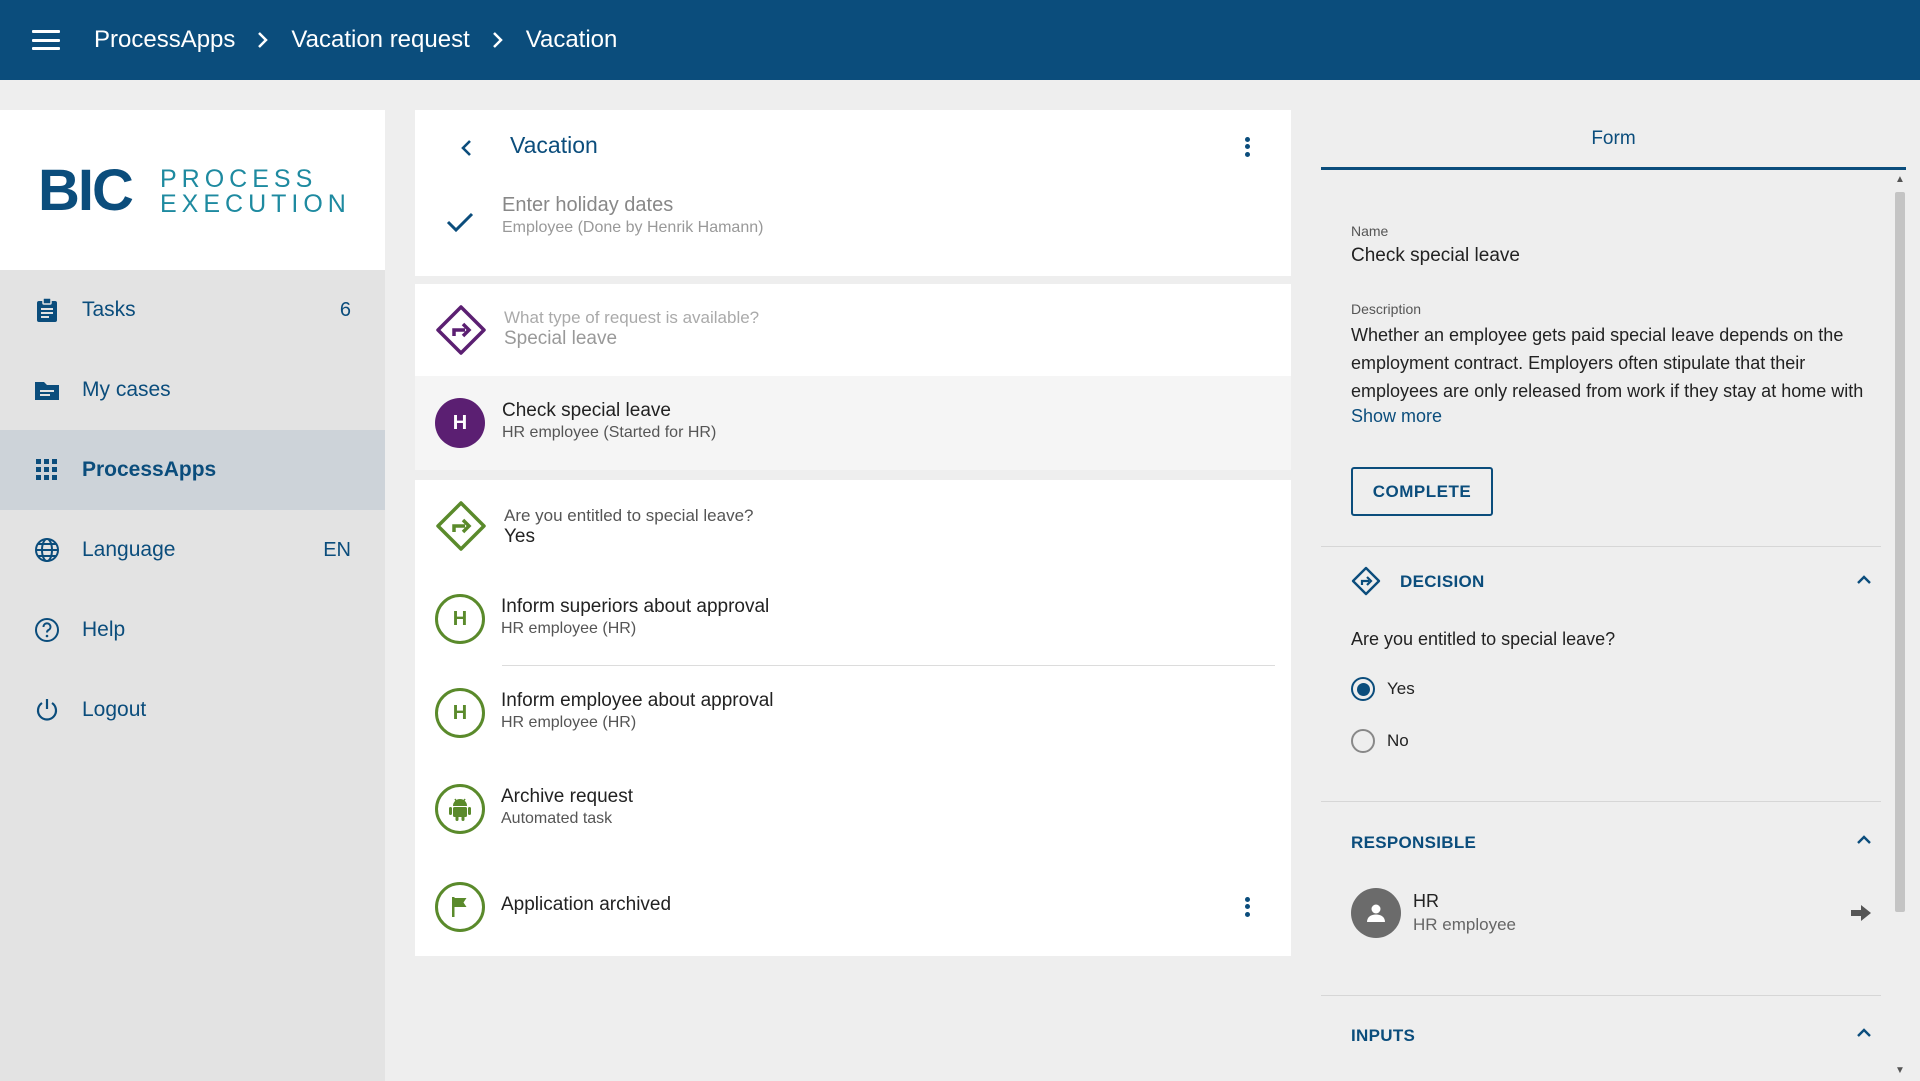  What do you see at coordinates (1900, 552) in the screenshot?
I see `scrollbar-thumb` at bounding box center [1900, 552].